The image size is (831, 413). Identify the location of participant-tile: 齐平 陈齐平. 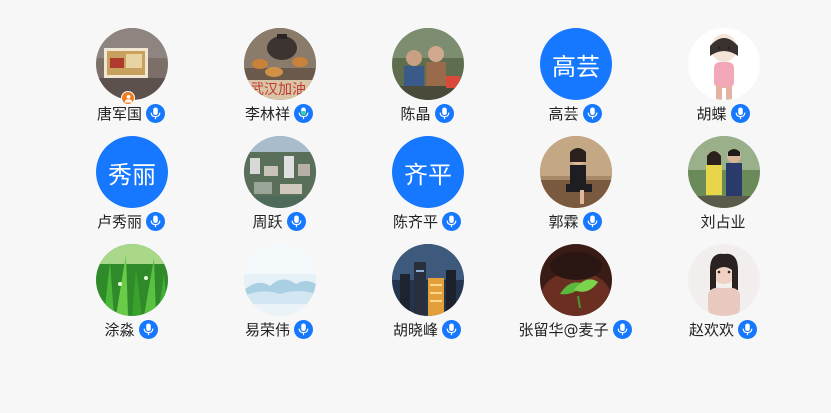
(427, 190).